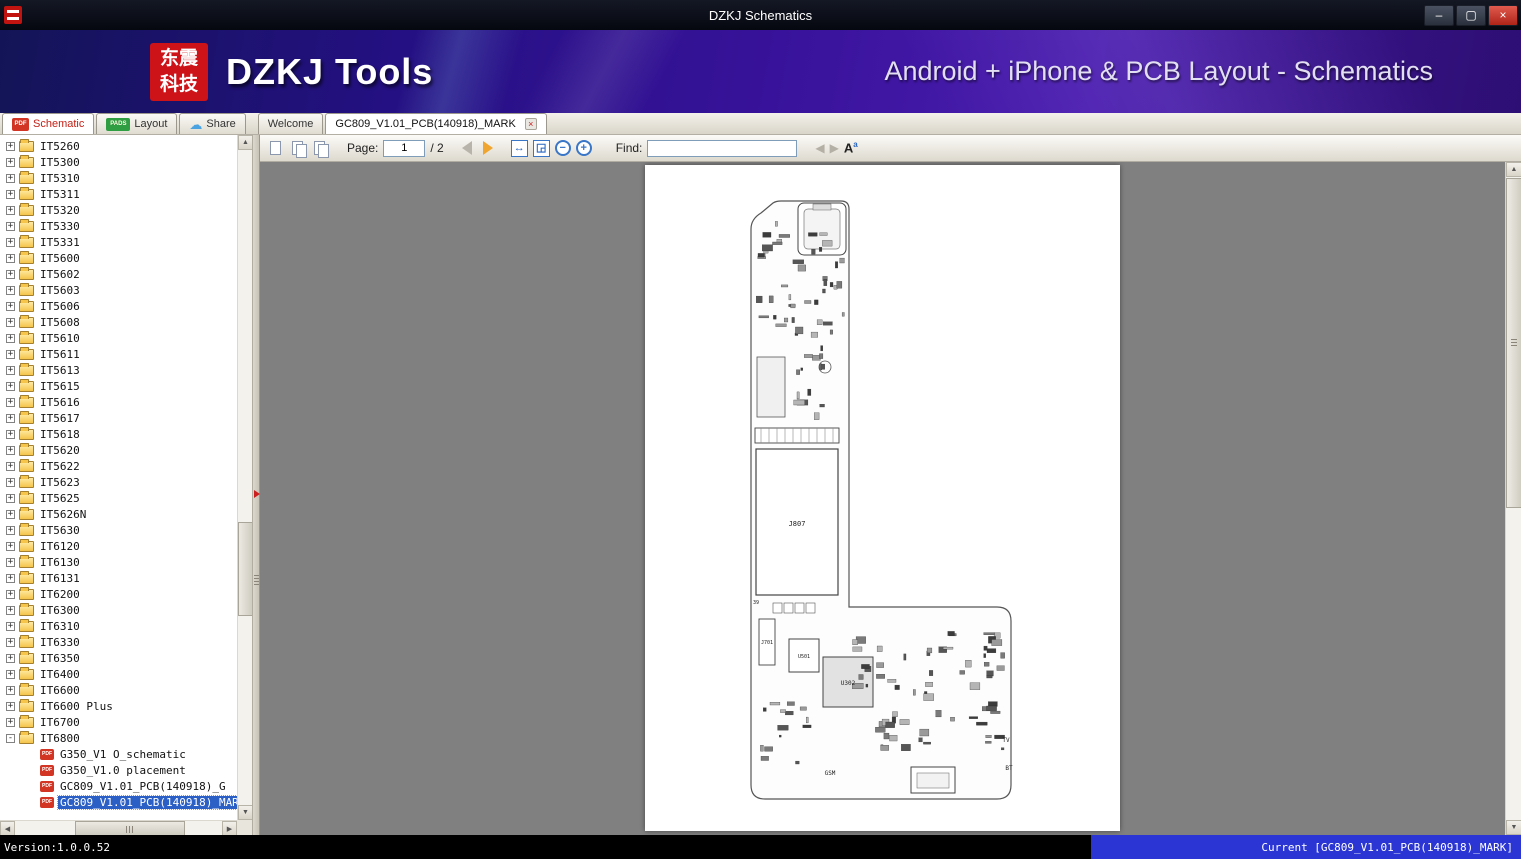  Describe the element at coordinates (118, 562) in the screenshot. I see `tree-folder-row: + IT6130` at that location.